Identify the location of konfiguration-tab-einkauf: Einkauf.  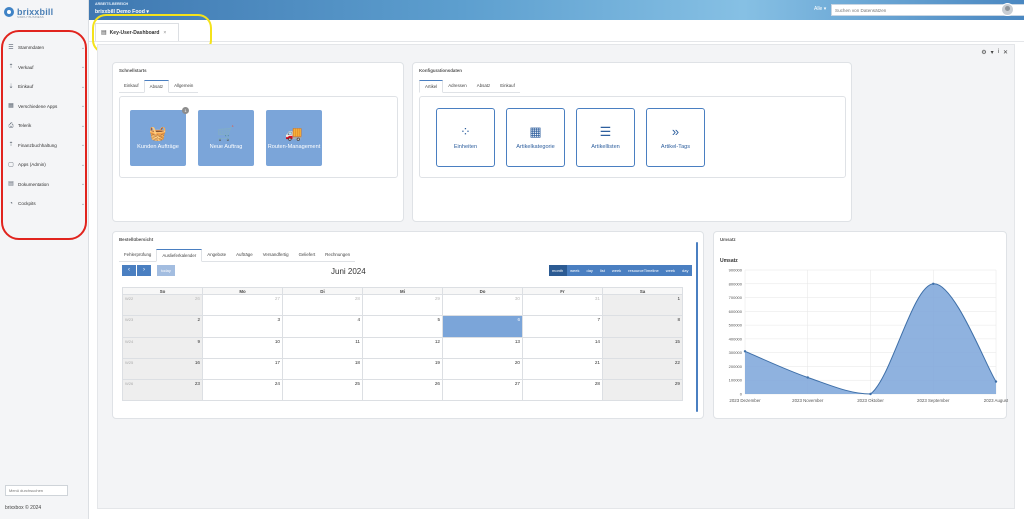
(507, 86).